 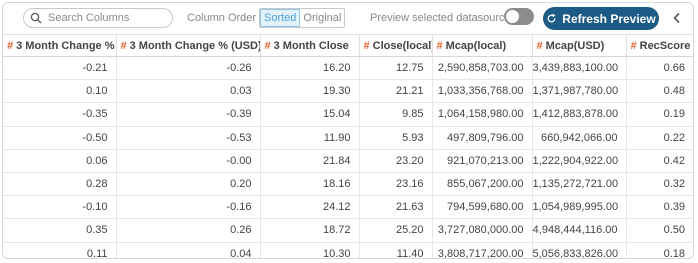 I want to click on refresh-preview-button: Refresh Preview, so click(x=601, y=18).